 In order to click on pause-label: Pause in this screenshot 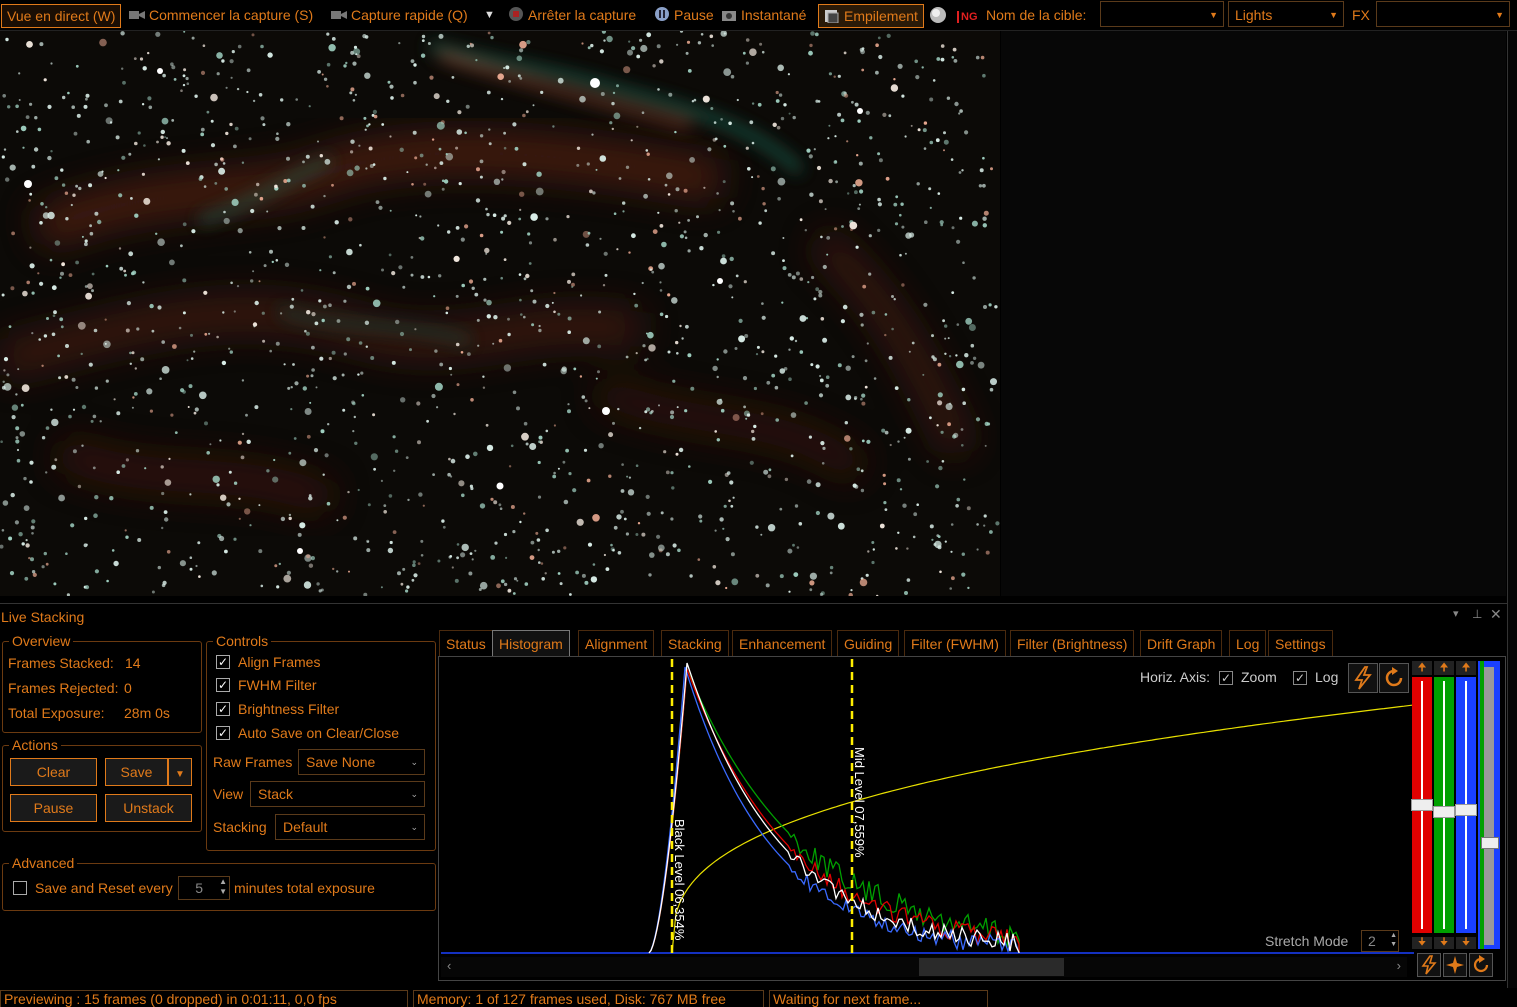, I will do `click(694, 15)`.